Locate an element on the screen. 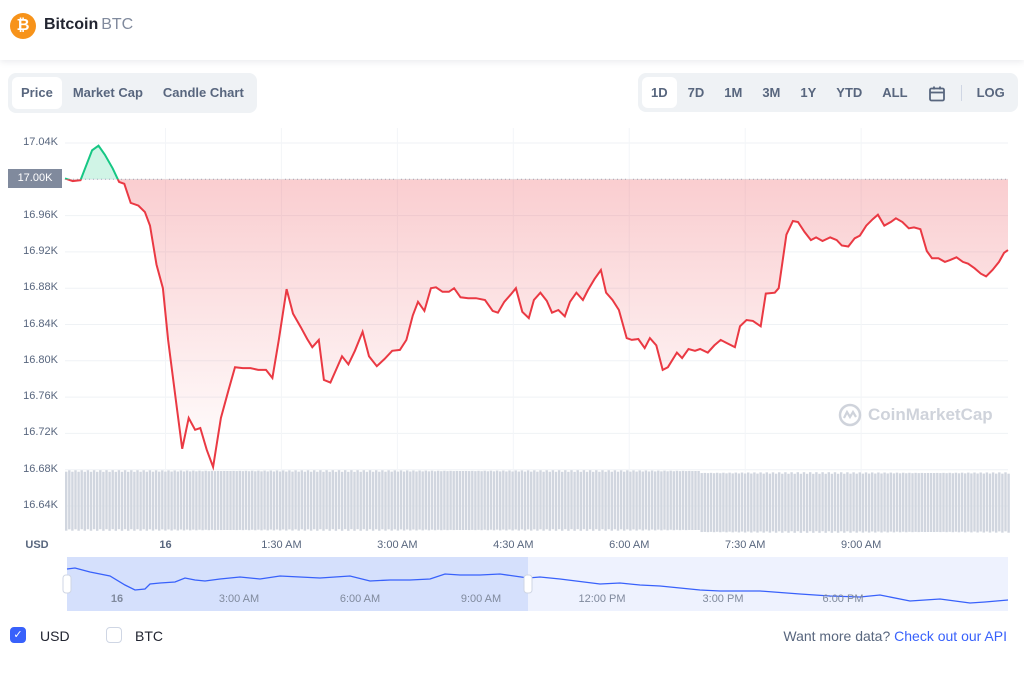 The width and height of the screenshot is (1024, 678). api-promo: Want more data? Check out our API is located at coordinates (895, 636).